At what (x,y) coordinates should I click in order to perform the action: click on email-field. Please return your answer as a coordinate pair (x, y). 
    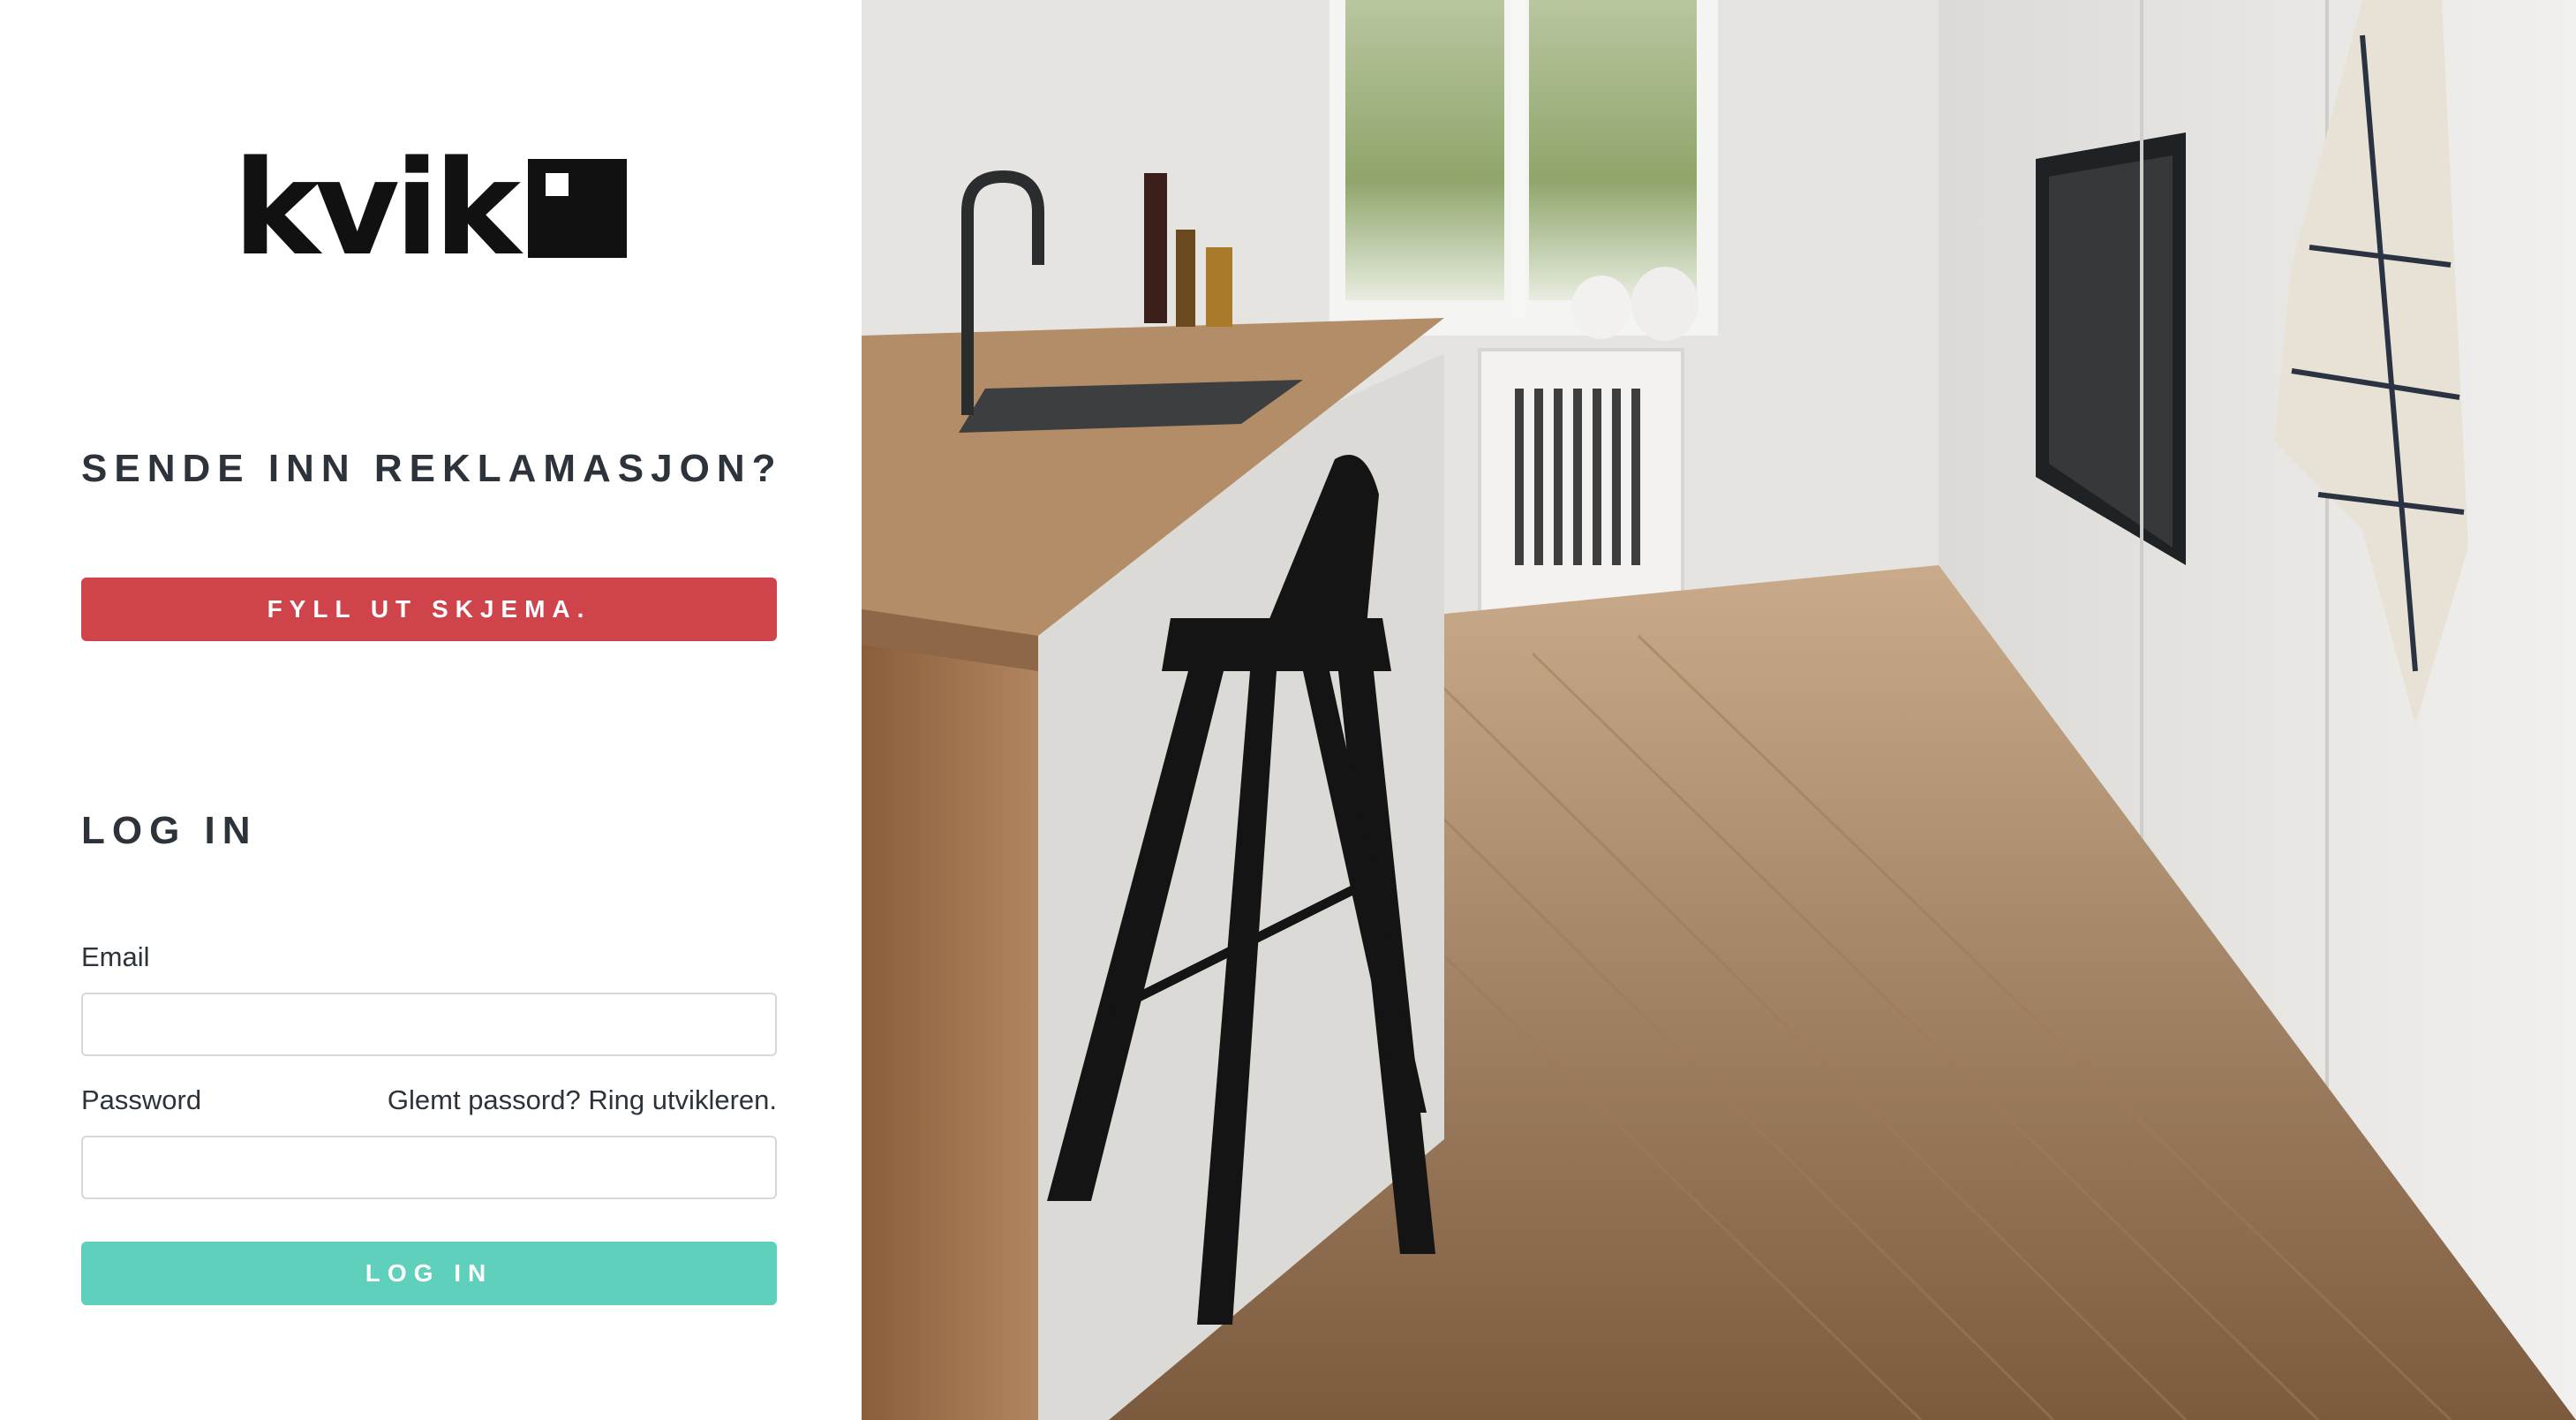
    Looking at the image, I should click on (429, 1025).